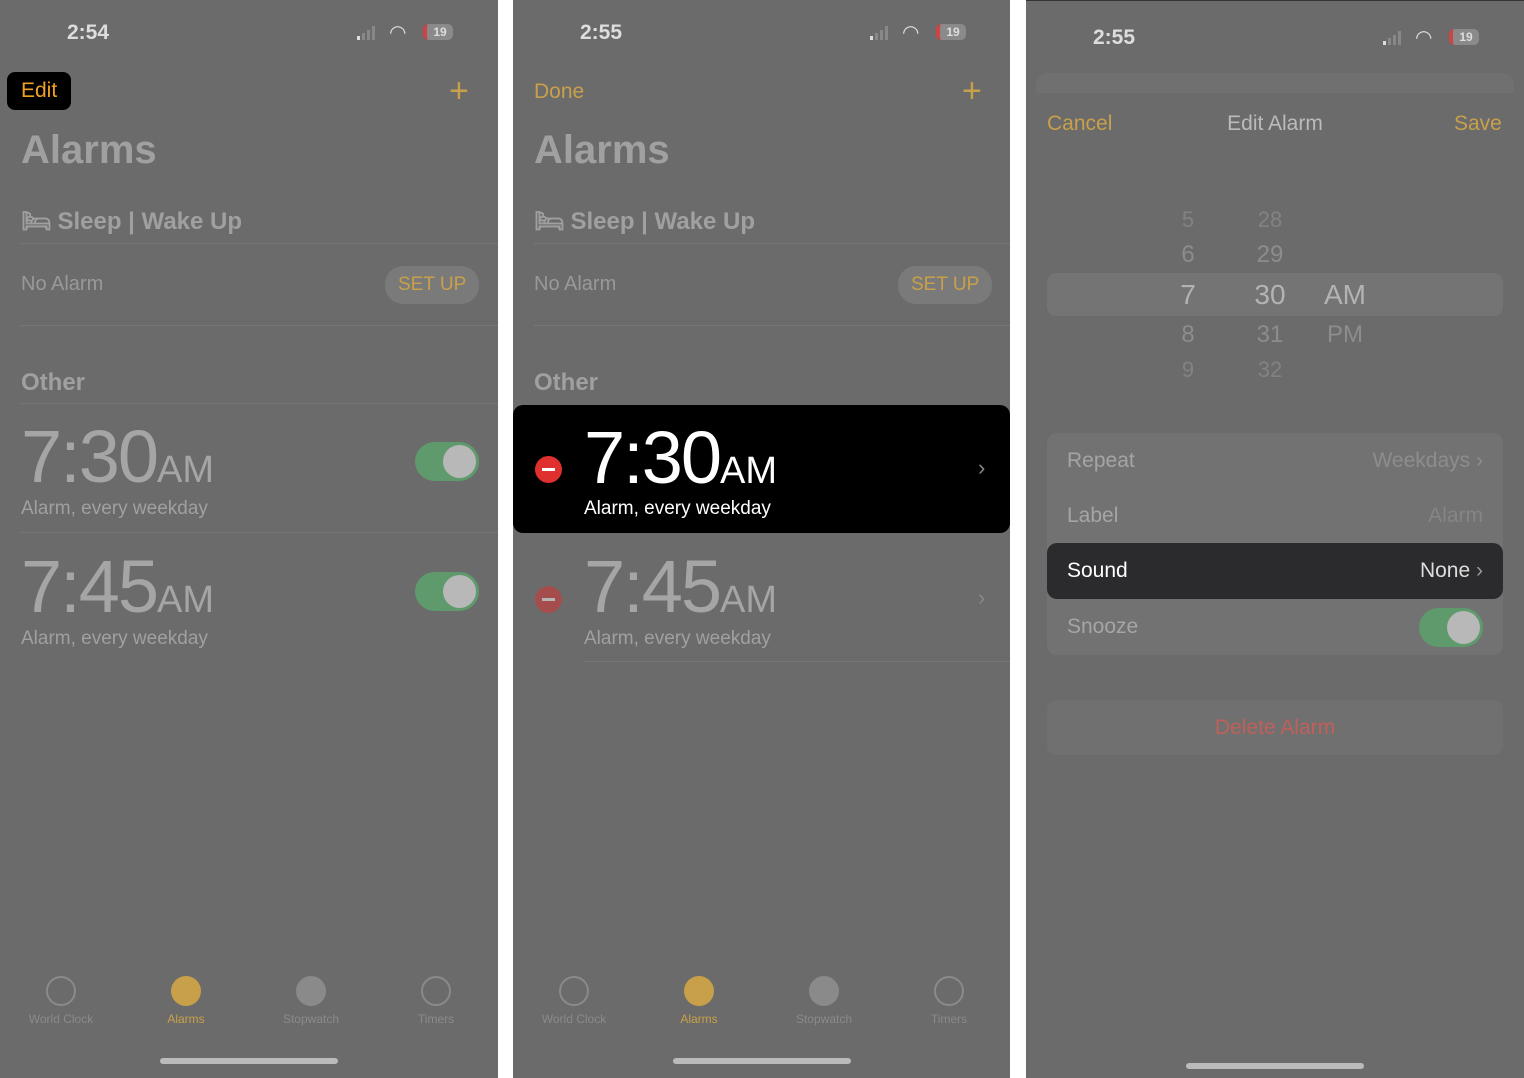 This screenshot has width=1524, height=1078. I want to click on label-label: Label, so click(1093, 515).